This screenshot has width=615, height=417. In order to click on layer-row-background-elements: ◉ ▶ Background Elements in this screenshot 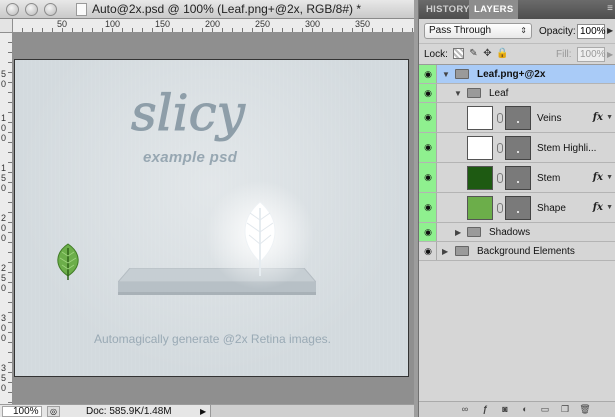, I will do `click(517, 251)`.